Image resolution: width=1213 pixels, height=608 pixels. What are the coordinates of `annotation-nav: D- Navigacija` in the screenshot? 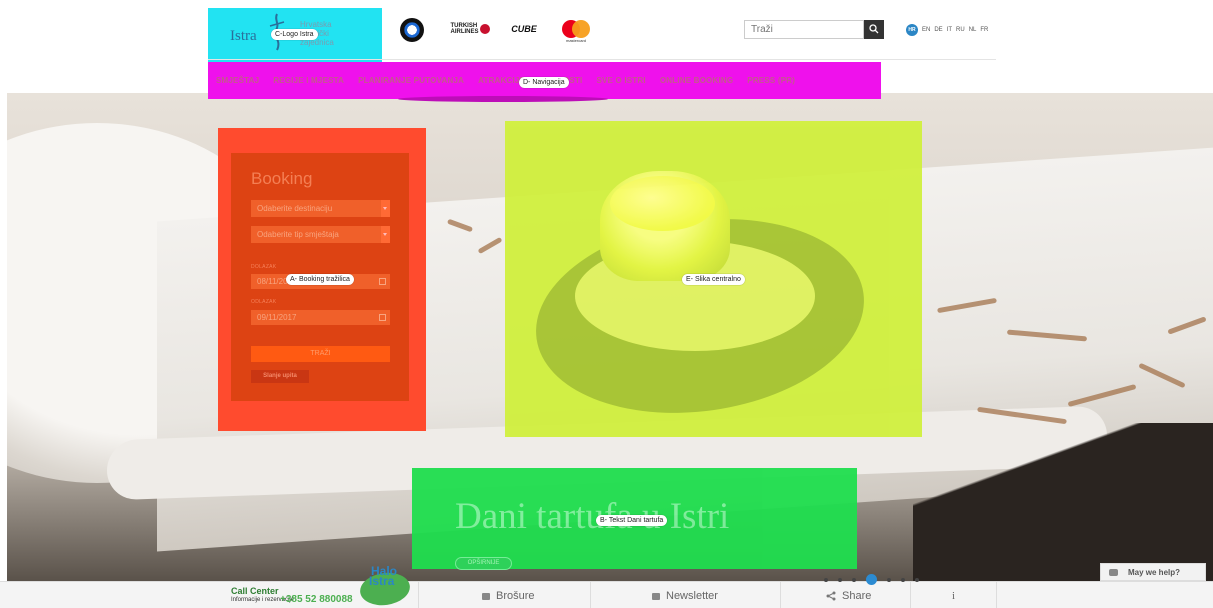 It's located at (544, 82).